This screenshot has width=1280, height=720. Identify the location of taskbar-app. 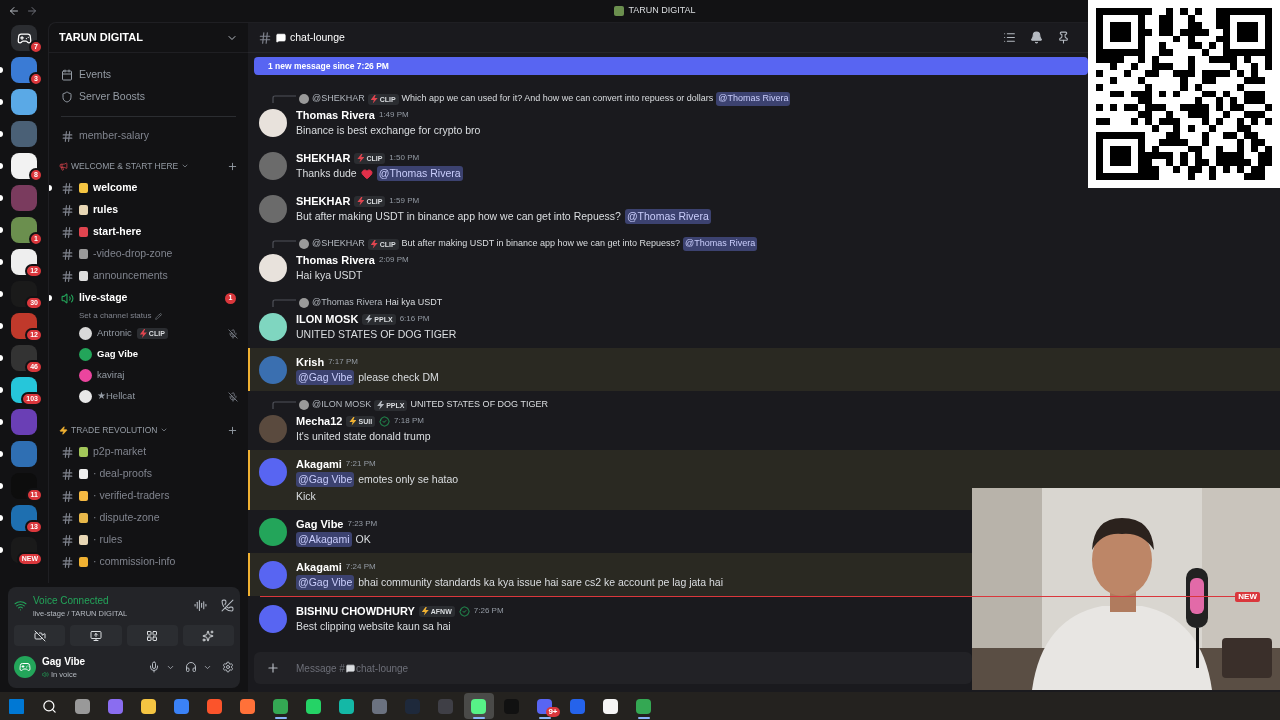
(478, 706).